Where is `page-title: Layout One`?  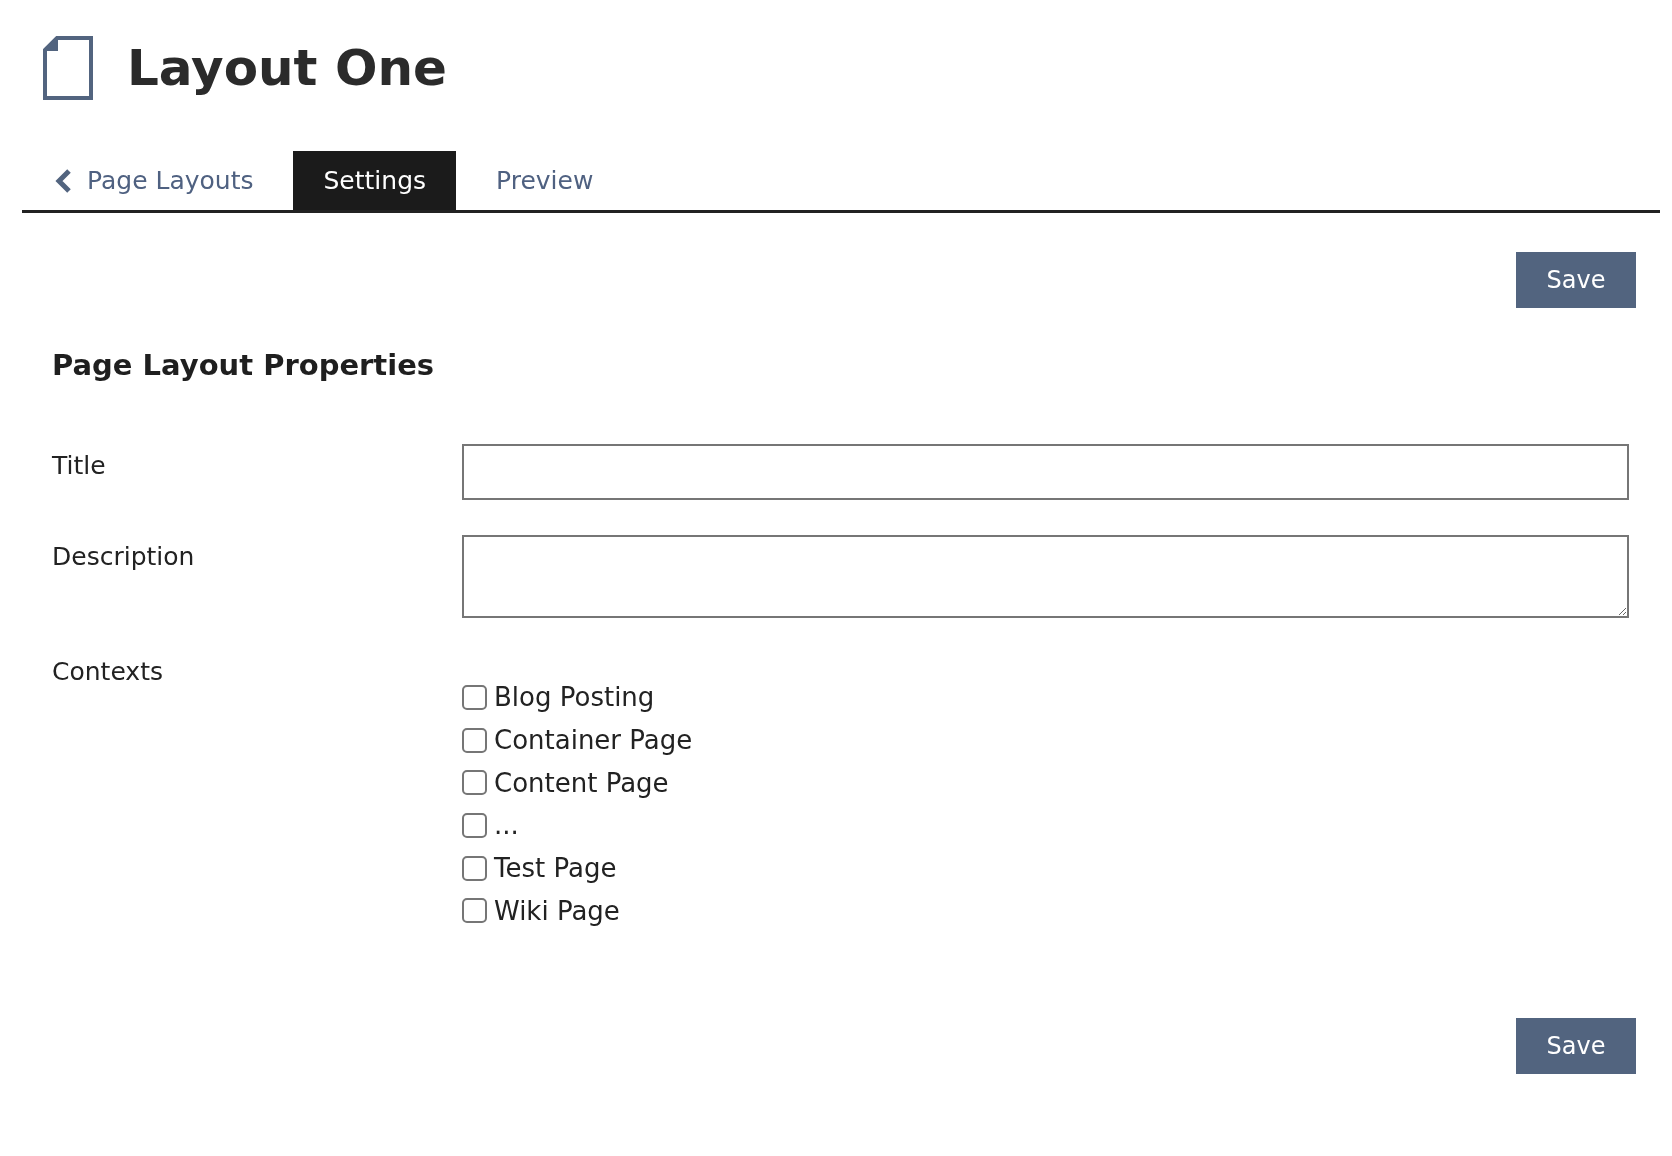
page-title: Layout One is located at coordinates (287, 68).